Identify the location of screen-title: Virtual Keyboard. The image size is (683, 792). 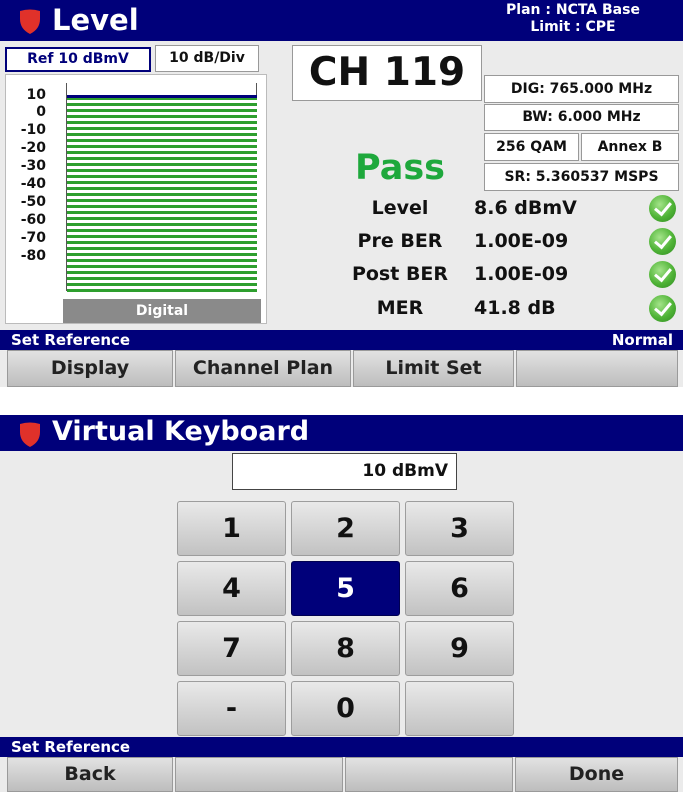
(181, 431).